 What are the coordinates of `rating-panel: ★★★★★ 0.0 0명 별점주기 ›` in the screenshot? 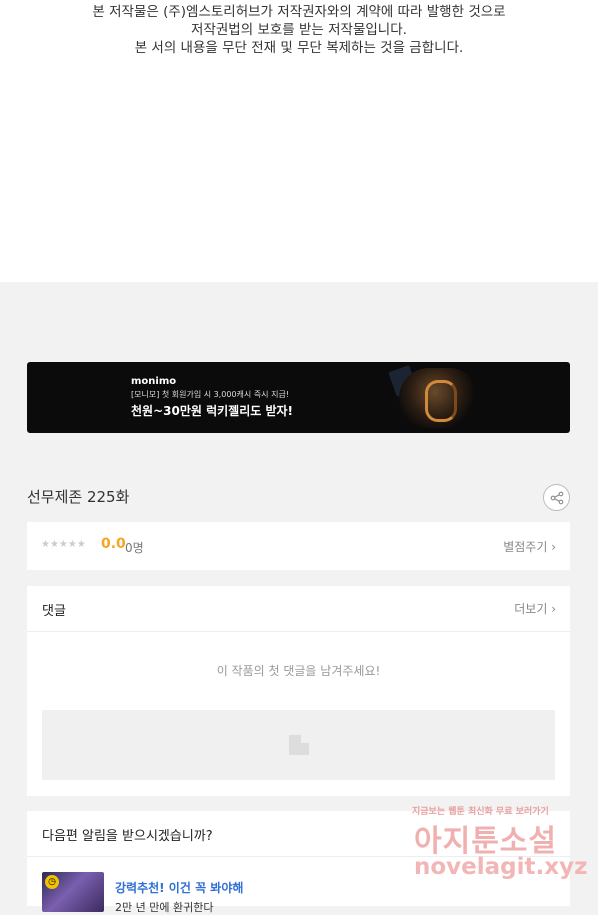 It's located at (298, 546).